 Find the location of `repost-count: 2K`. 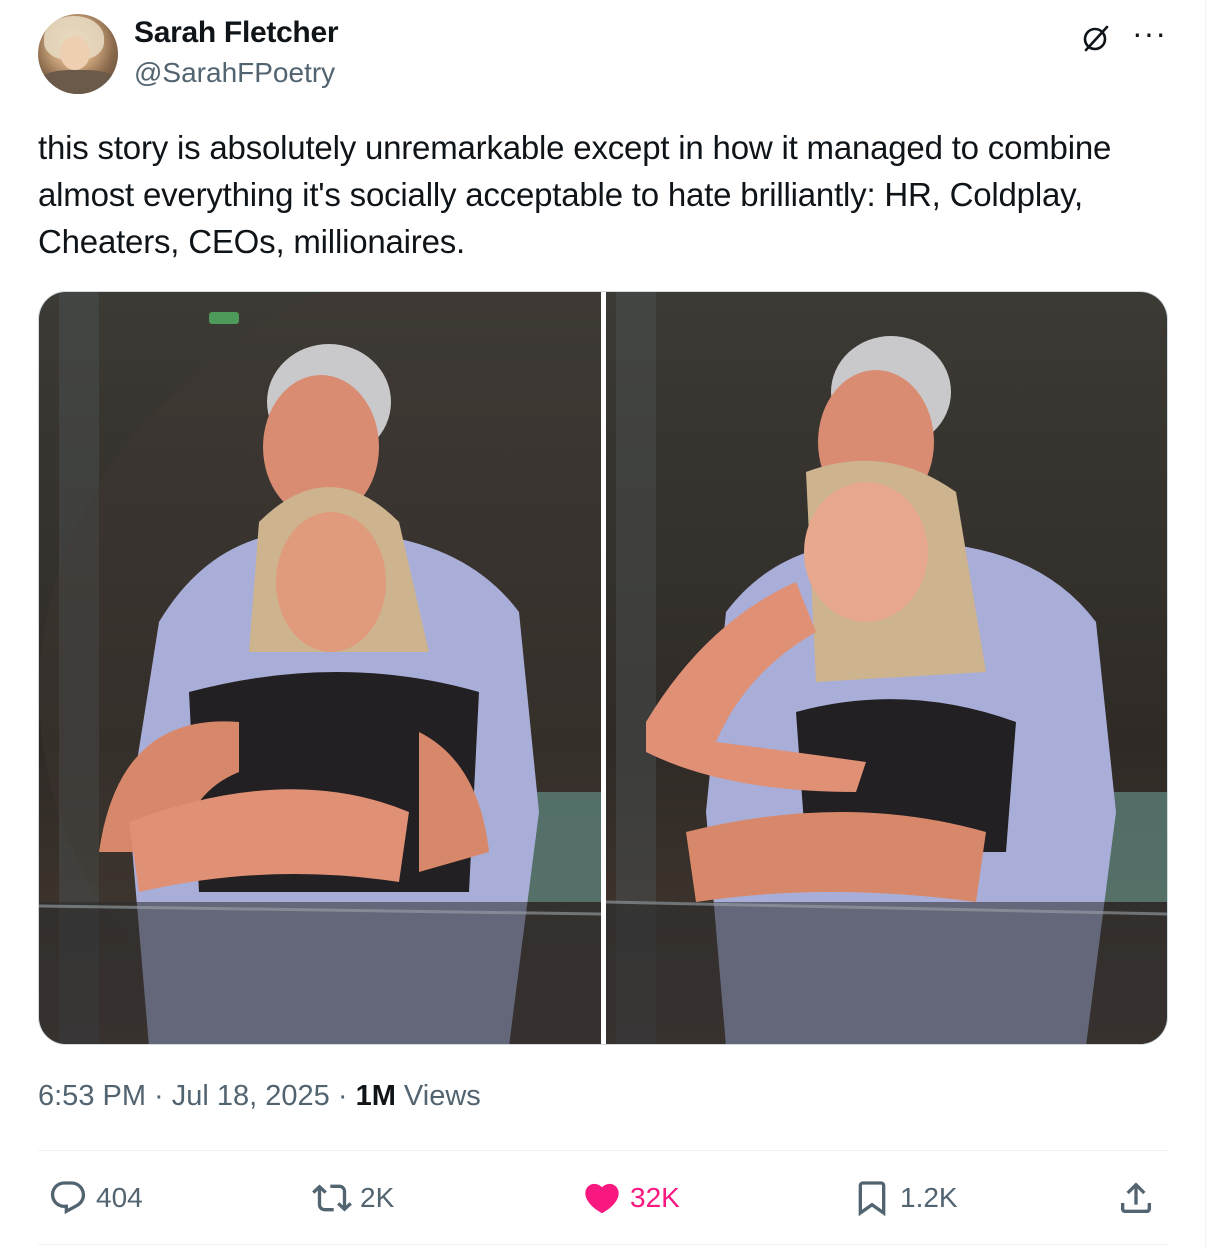

repost-count: 2K is located at coordinates (377, 1197).